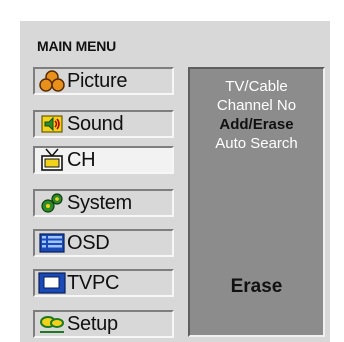 The width and height of the screenshot is (344, 342). Describe the element at coordinates (256, 105) in the screenshot. I see `submenu-item-channel-no: Channel No` at that location.